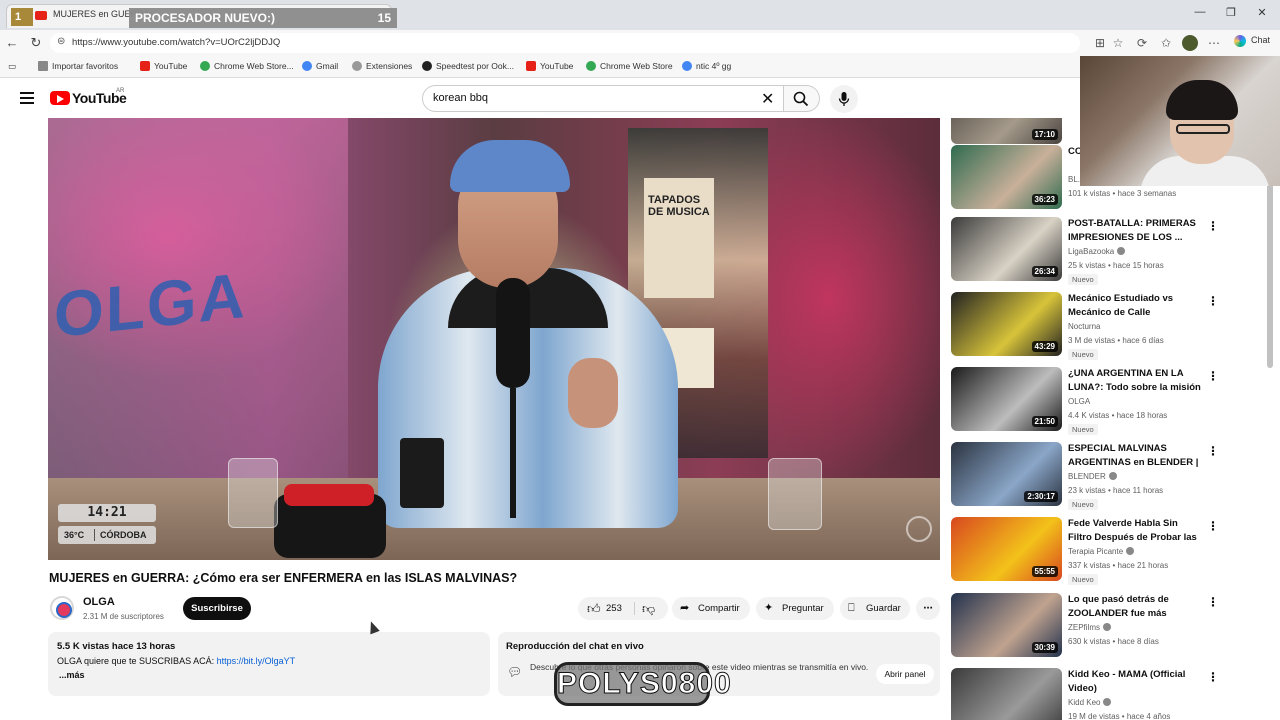  I want to click on bookmark-item: ntic 4º gg, so click(706, 66).